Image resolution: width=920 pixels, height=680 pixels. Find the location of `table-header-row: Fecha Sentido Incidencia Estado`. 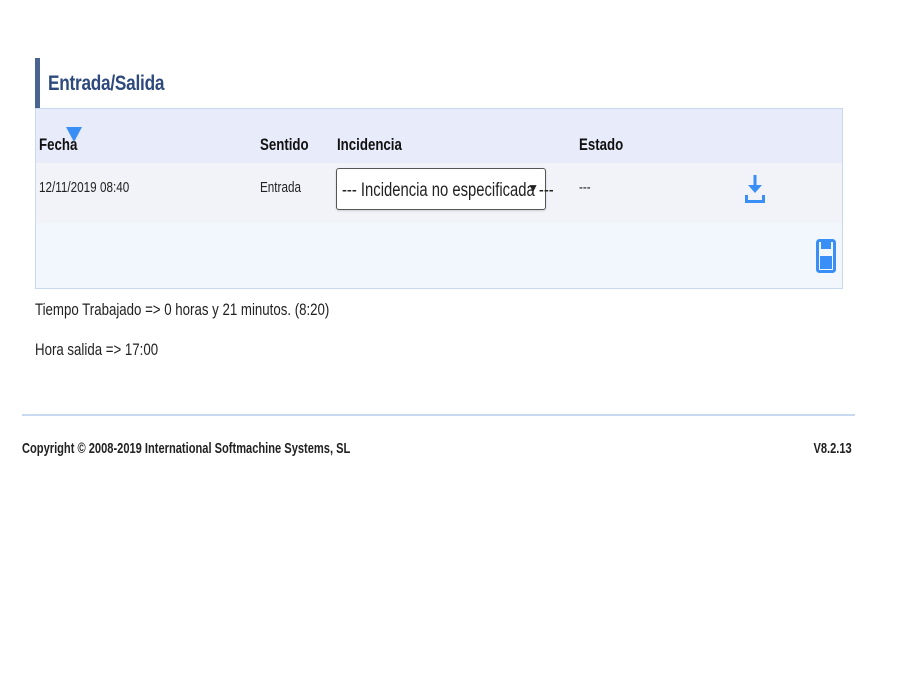

table-header-row: Fecha Sentido Incidencia Estado is located at coordinates (439, 136).